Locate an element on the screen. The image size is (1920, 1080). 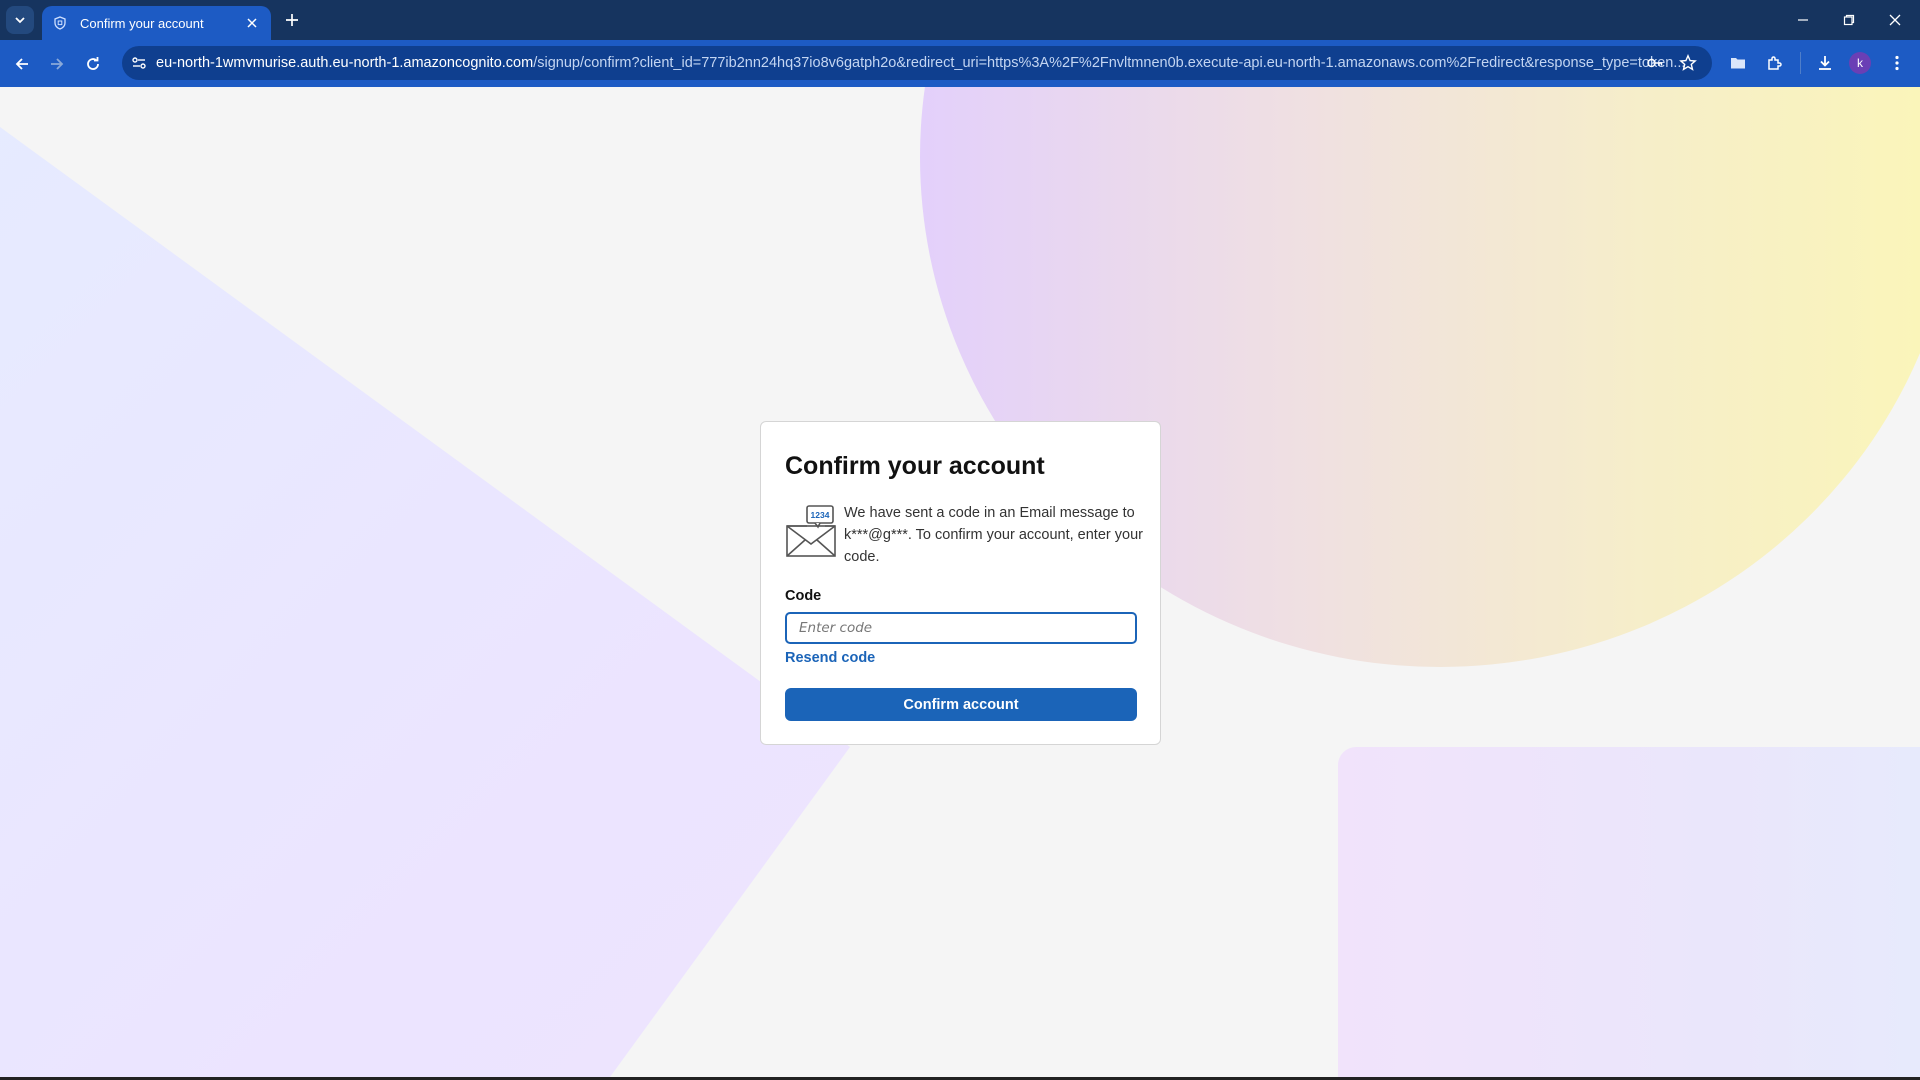
back-button is located at coordinates (22, 64).